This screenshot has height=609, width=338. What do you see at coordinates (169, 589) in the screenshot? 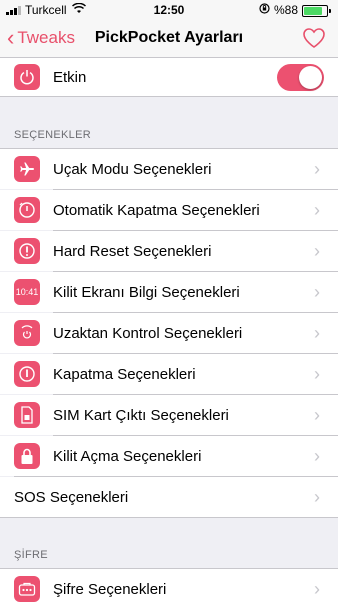
I see `password-item-options: Şifre Seçenekleri ›` at bounding box center [169, 589].